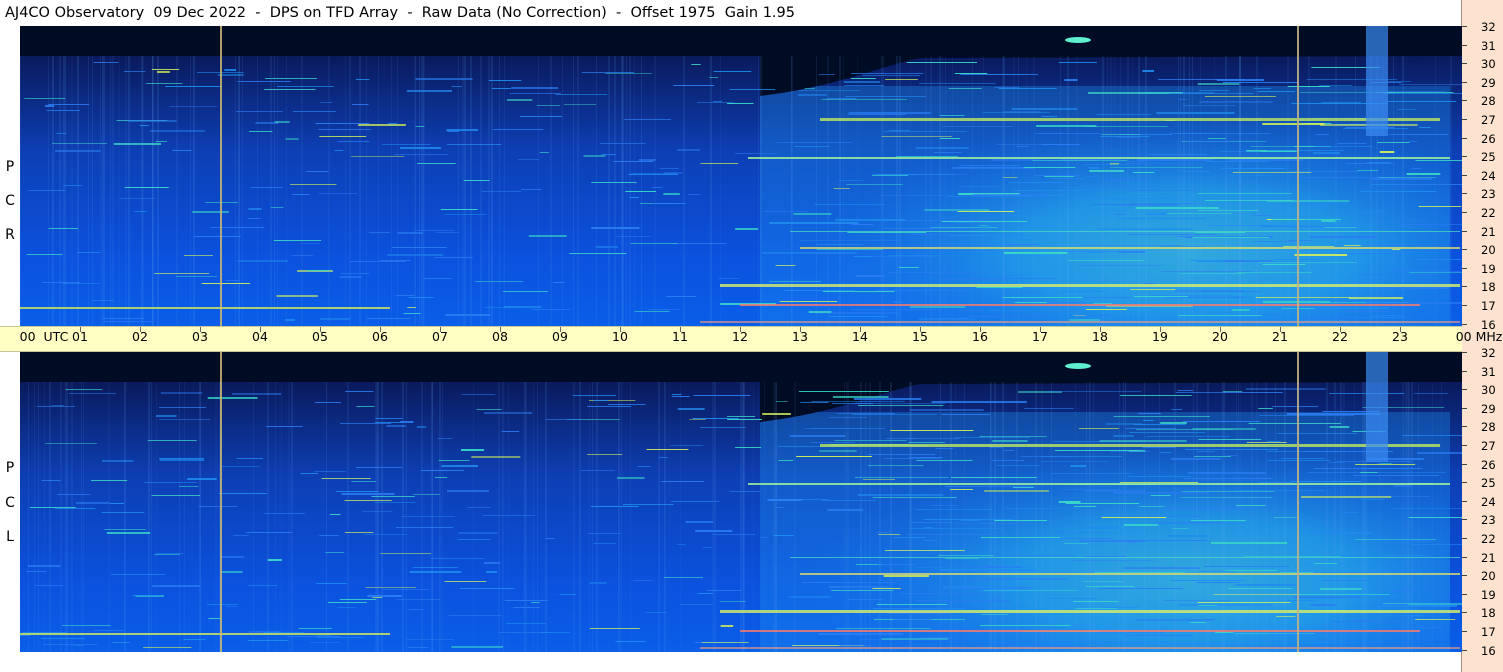 The image size is (1503, 672). What do you see at coordinates (440, 336) in the screenshot?
I see `time-tick-07: 07` at bounding box center [440, 336].